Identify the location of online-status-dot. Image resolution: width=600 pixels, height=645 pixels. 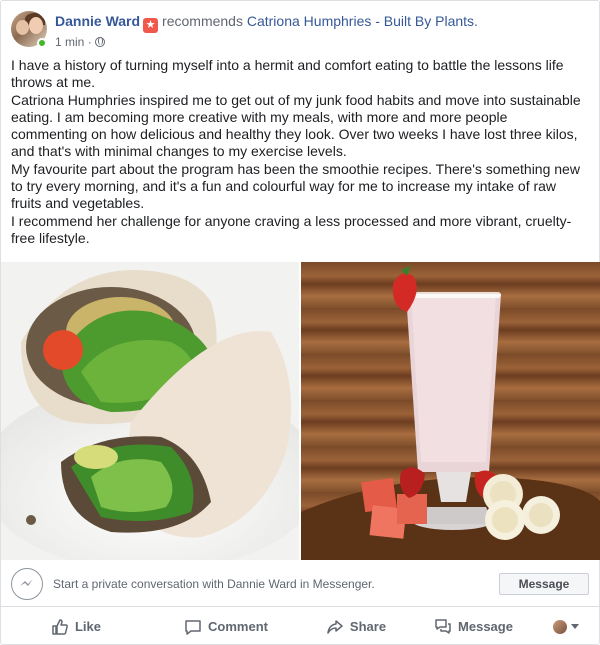
(42, 43).